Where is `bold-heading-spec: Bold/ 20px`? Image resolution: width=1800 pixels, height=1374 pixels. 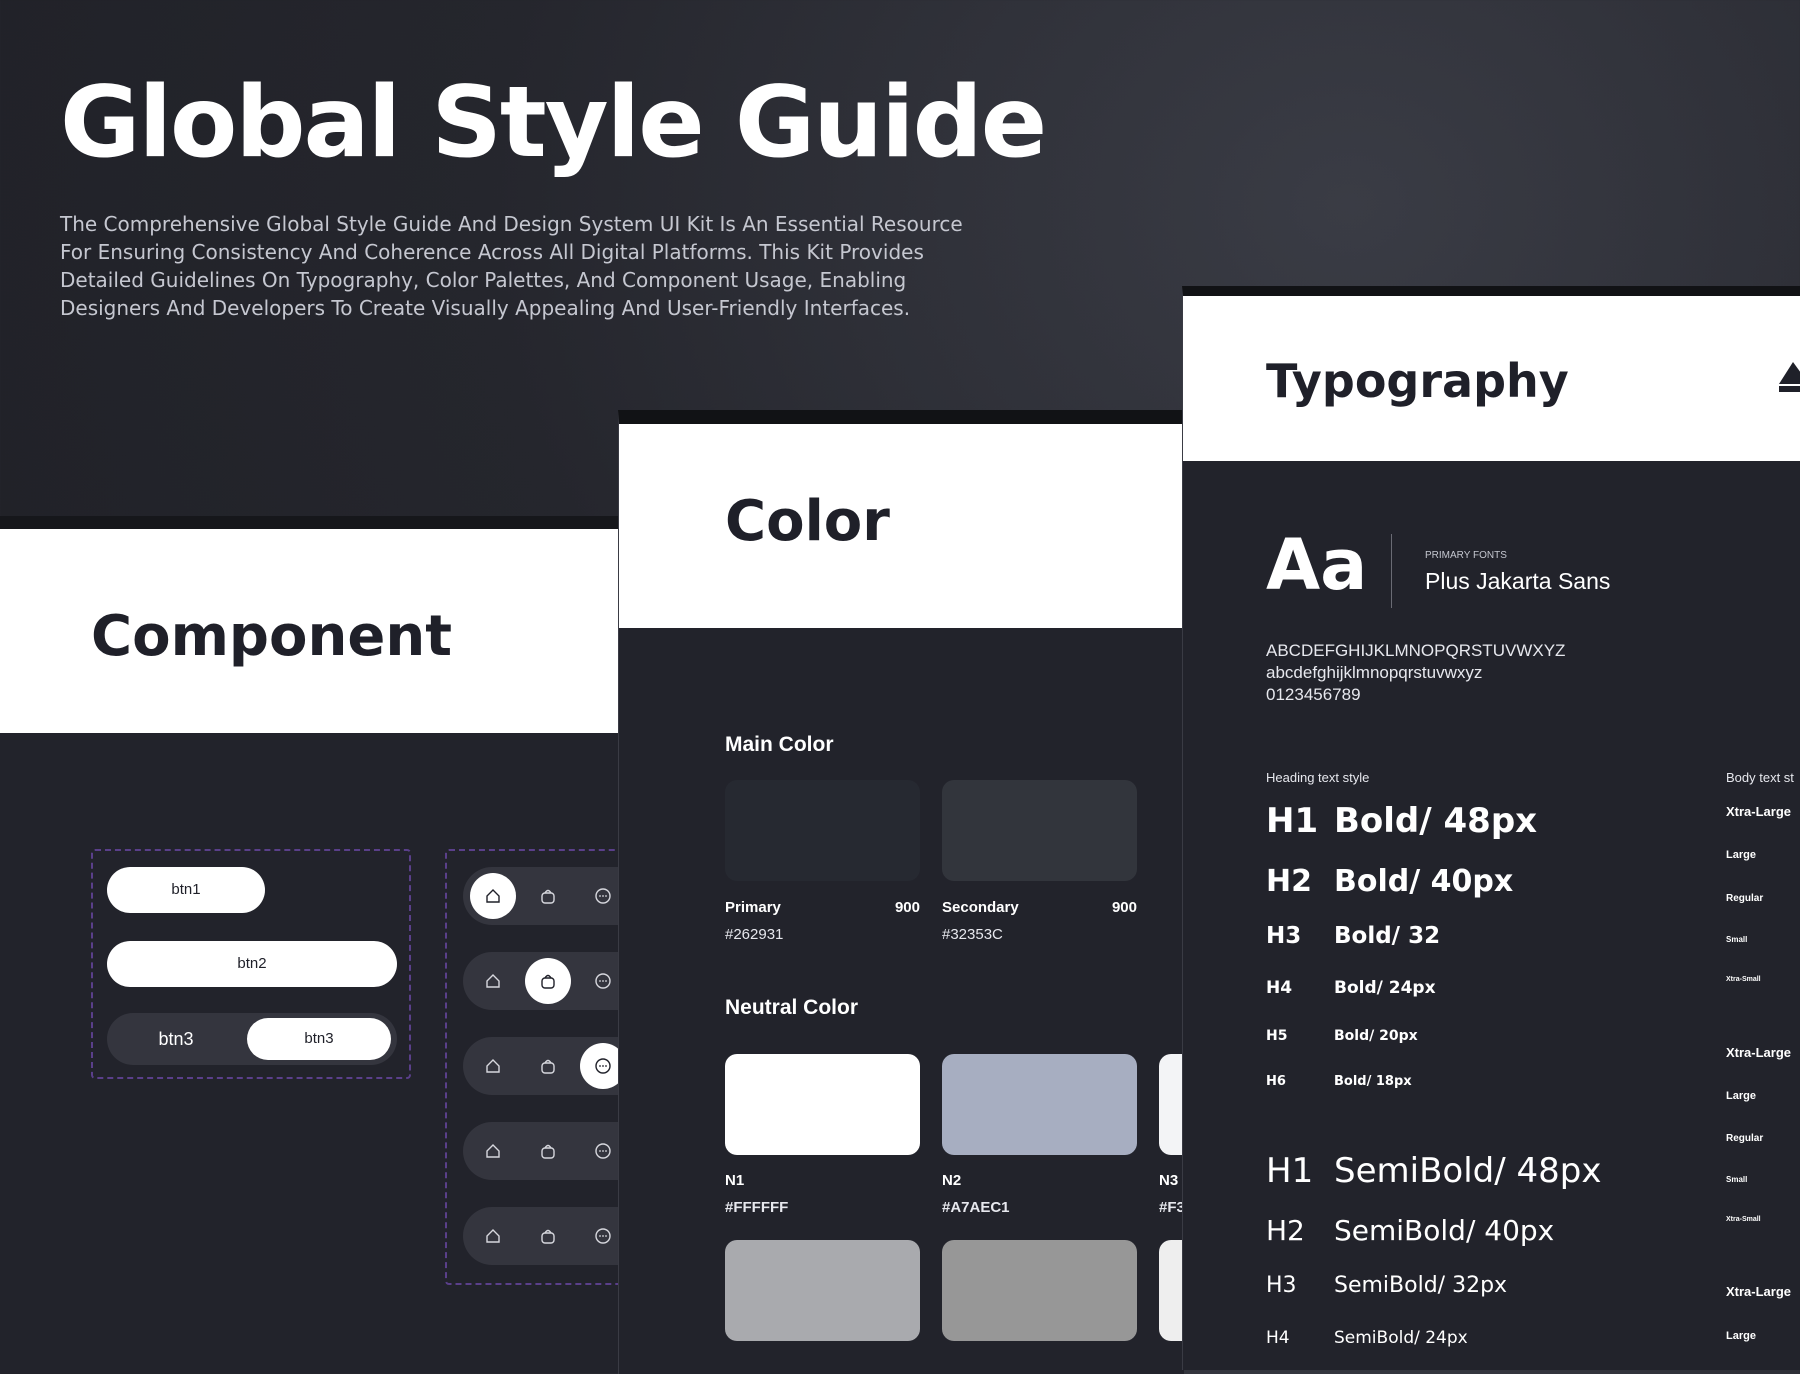 bold-heading-spec: Bold/ 20px is located at coordinates (1376, 1036).